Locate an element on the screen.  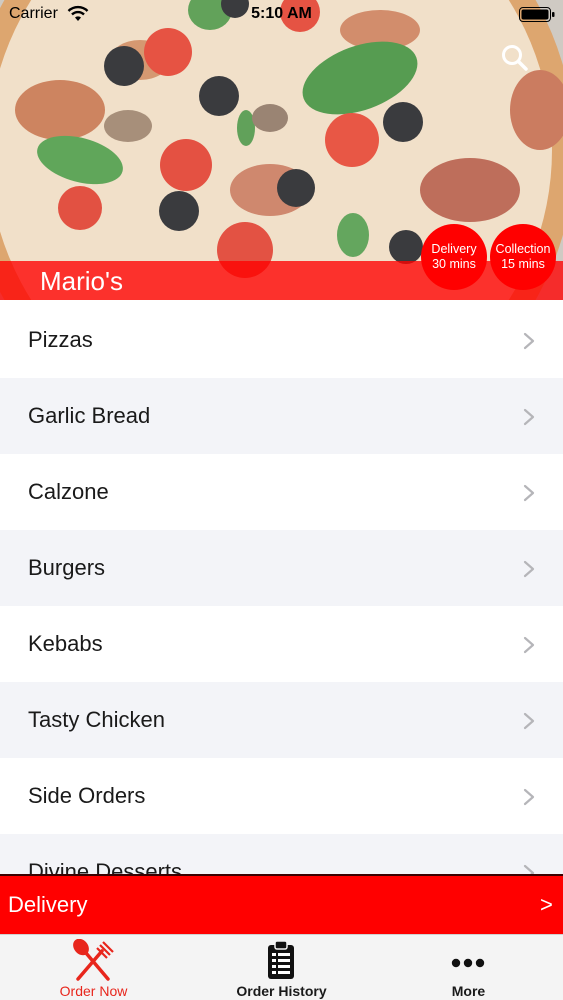
menu-item-tasty-chicken: Tasty Chicken is located at coordinates (281, 720).